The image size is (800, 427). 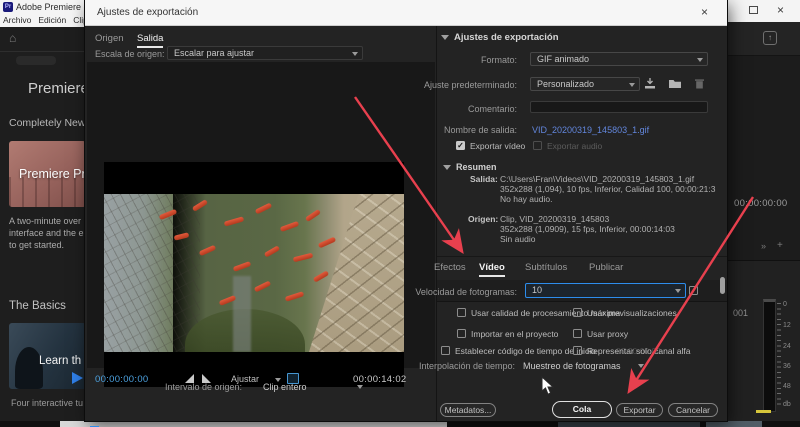 I want to click on timecode-duration: 00:00:14:02, so click(x=380, y=379).